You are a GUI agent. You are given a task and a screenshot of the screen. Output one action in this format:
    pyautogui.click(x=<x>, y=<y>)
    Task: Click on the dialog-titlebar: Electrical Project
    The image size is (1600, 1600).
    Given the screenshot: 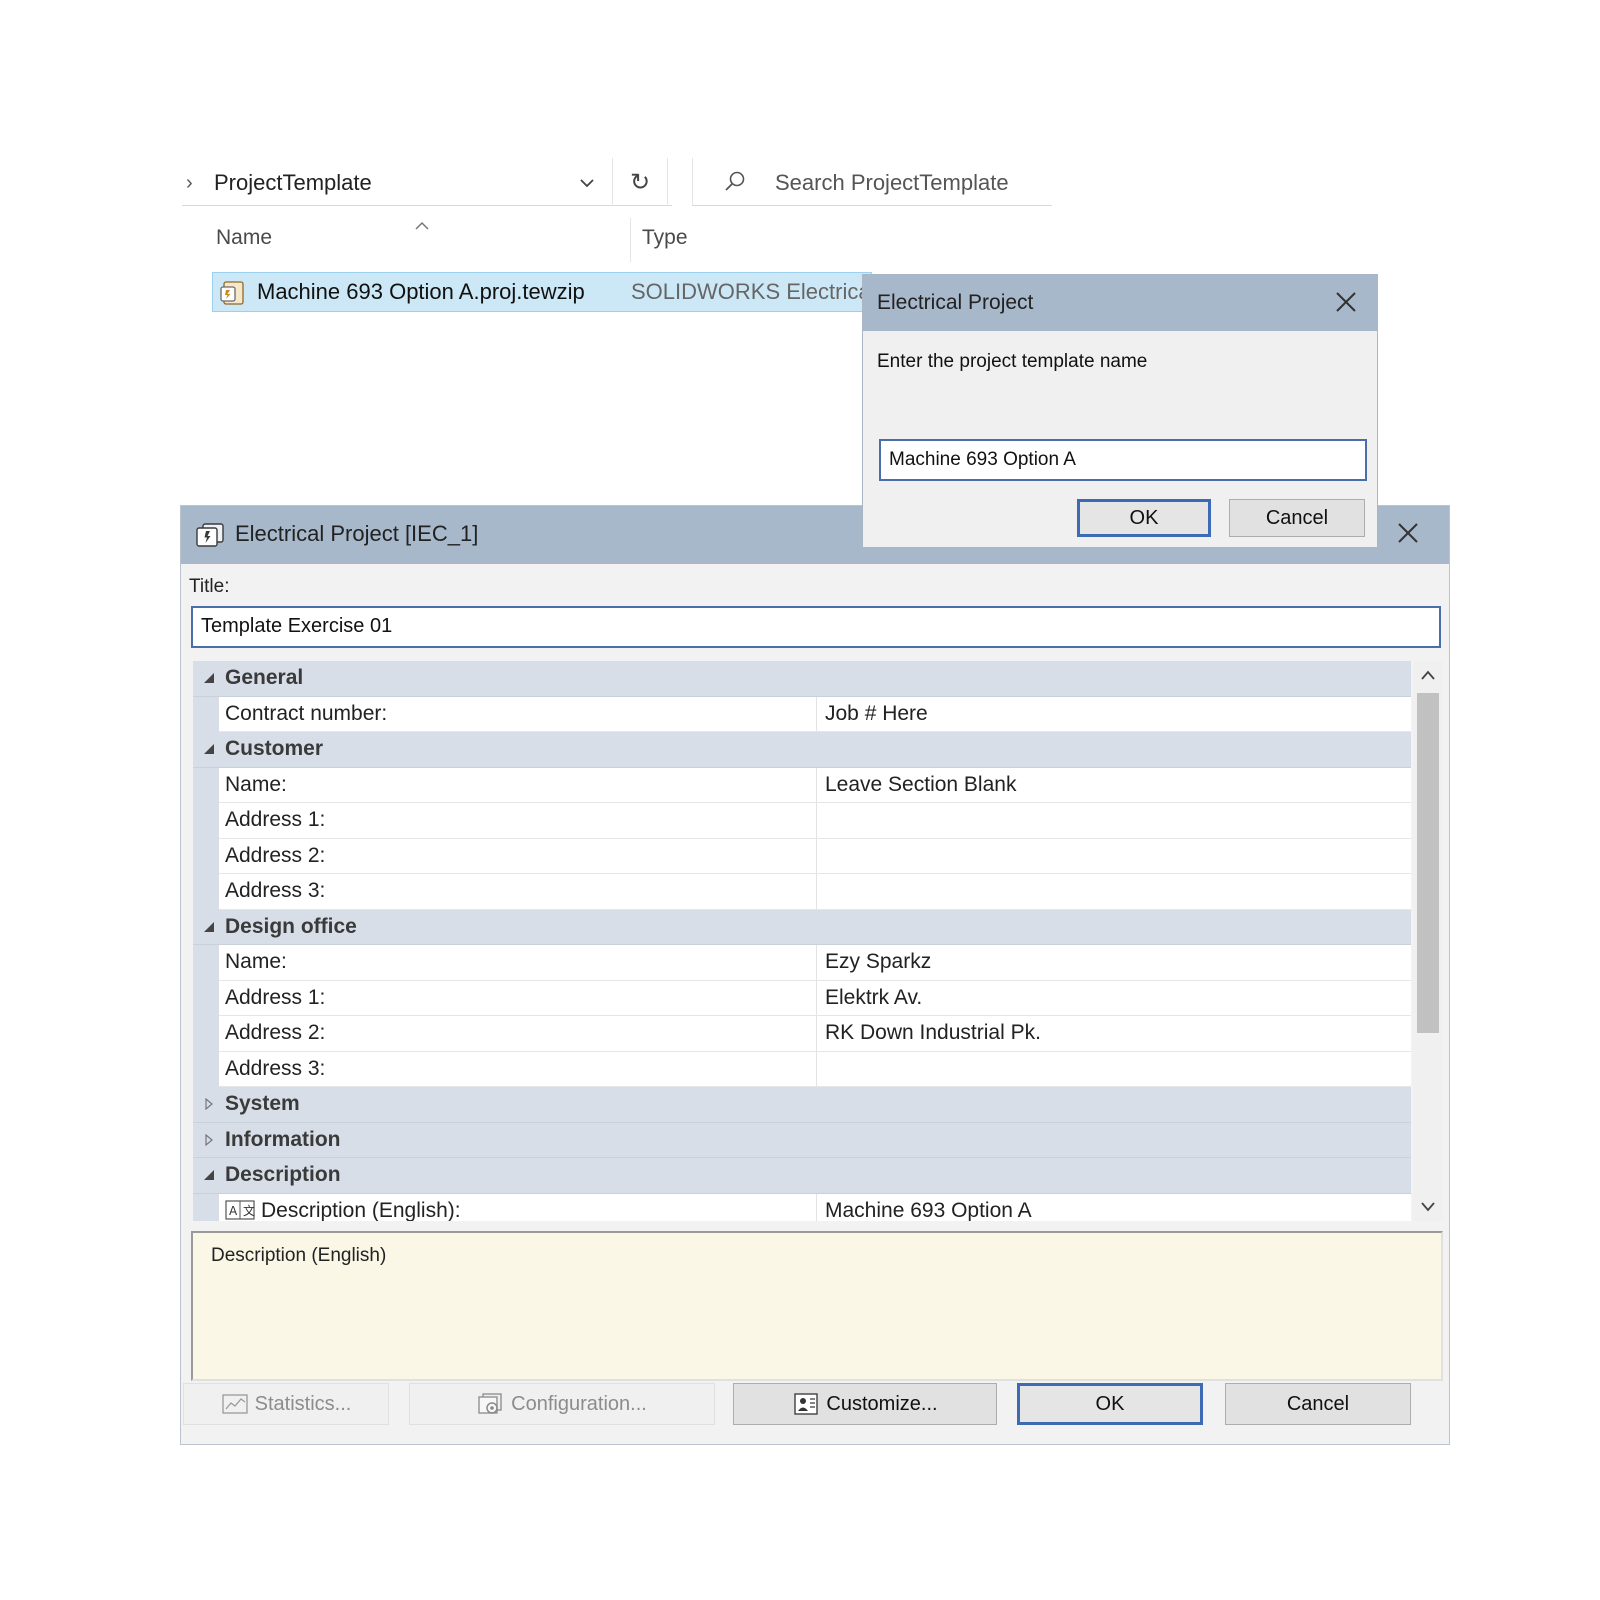 What is the action you would take?
    pyautogui.click(x=1120, y=303)
    